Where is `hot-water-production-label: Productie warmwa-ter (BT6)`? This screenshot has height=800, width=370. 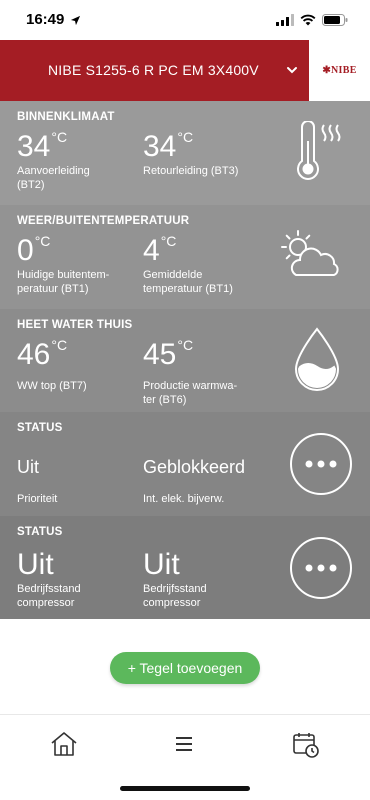 hot-water-production-label: Productie warmwa-ter (BT6) is located at coordinates (190, 393).